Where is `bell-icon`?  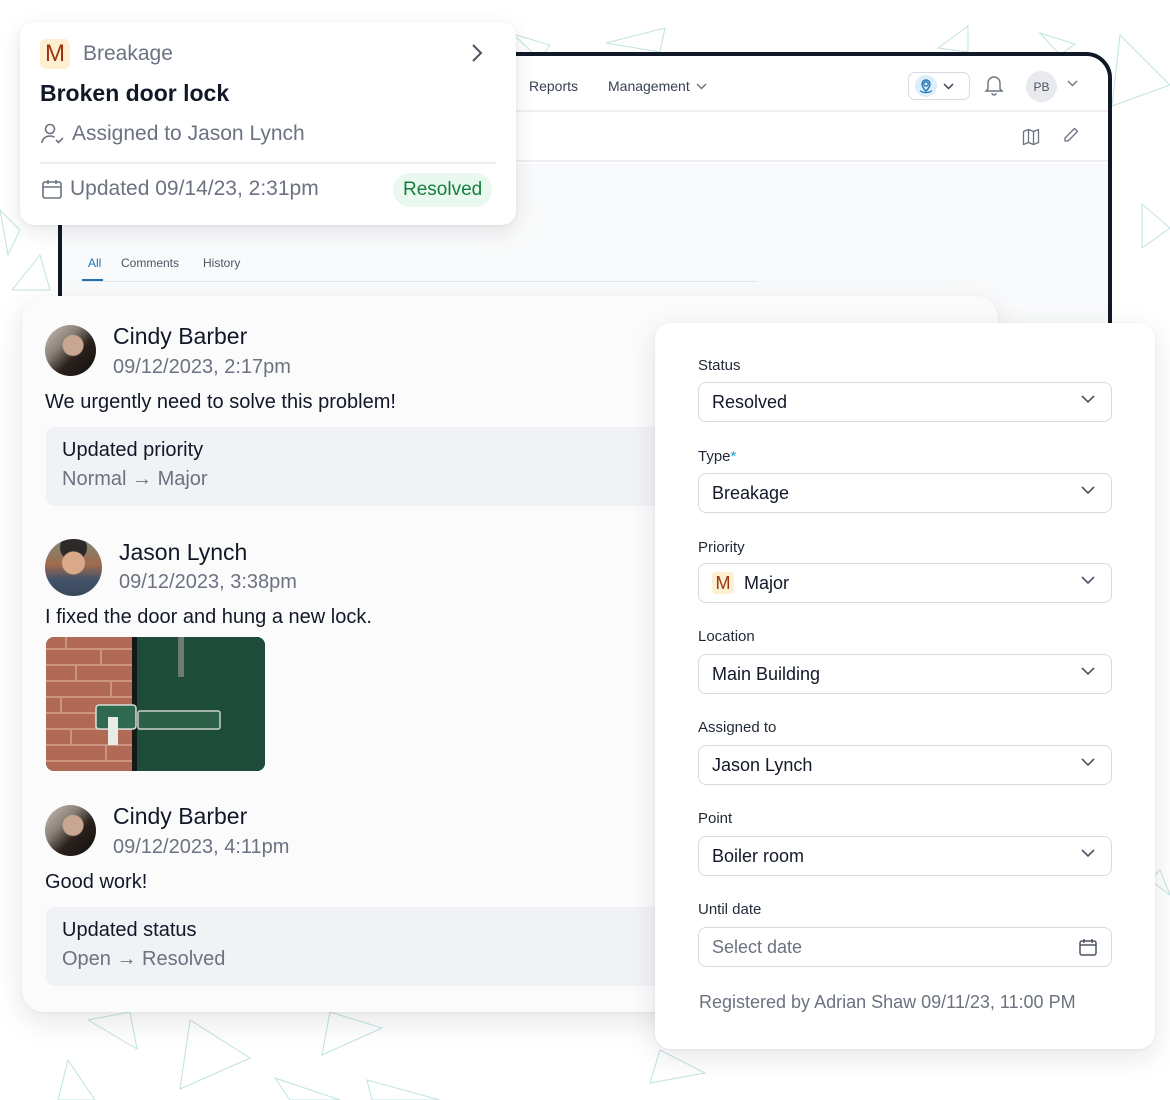
bell-icon is located at coordinates (994, 85).